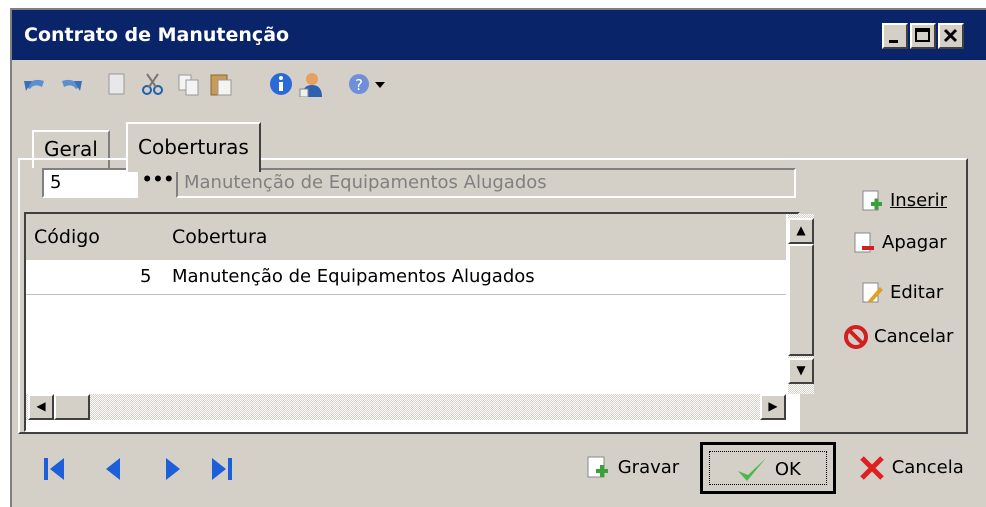  I want to click on vertical-scroll-thumb, so click(801, 300).